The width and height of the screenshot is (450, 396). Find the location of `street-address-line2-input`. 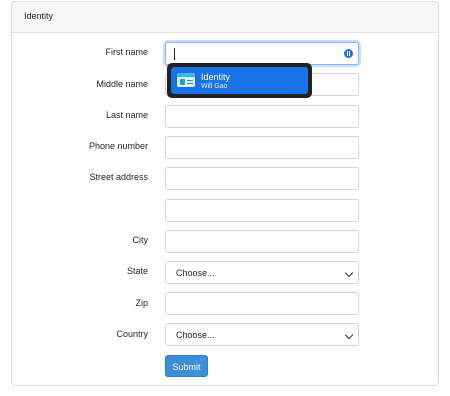

street-address-line2-input is located at coordinates (262, 210).